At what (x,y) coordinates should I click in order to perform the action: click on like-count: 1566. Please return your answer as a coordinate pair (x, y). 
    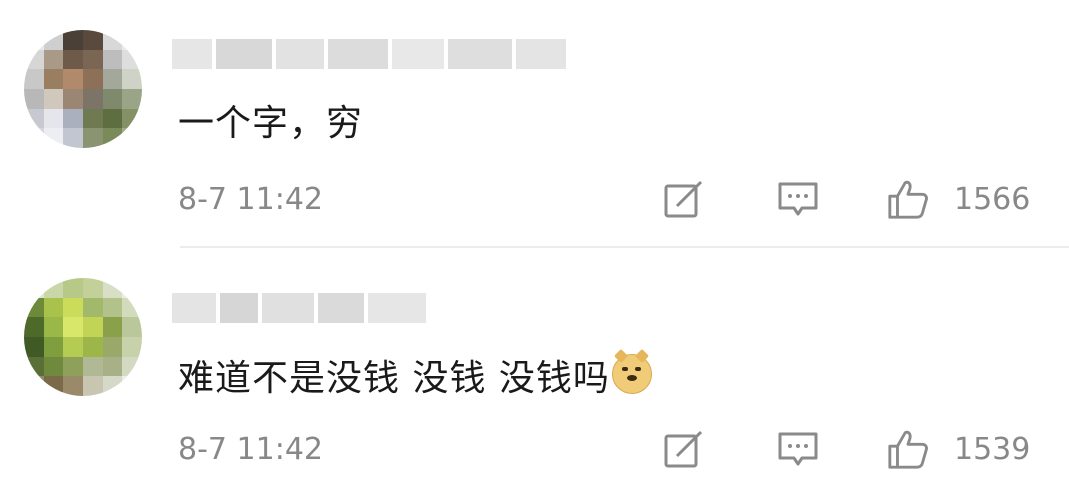
    Looking at the image, I should click on (992, 199).